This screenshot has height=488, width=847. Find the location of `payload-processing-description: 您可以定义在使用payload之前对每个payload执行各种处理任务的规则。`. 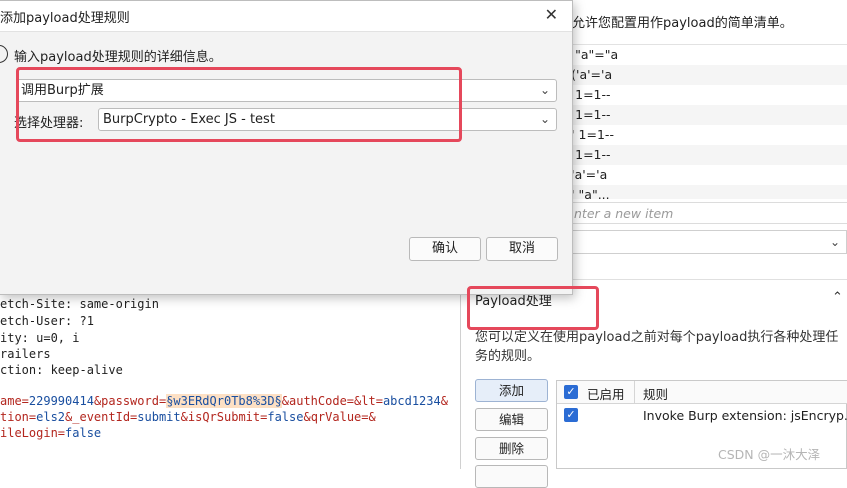

payload-processing-description: 您可以定义在使用payload之前对每个payload执行各种处理任务的规则。 is located at coordinates (657, 347).